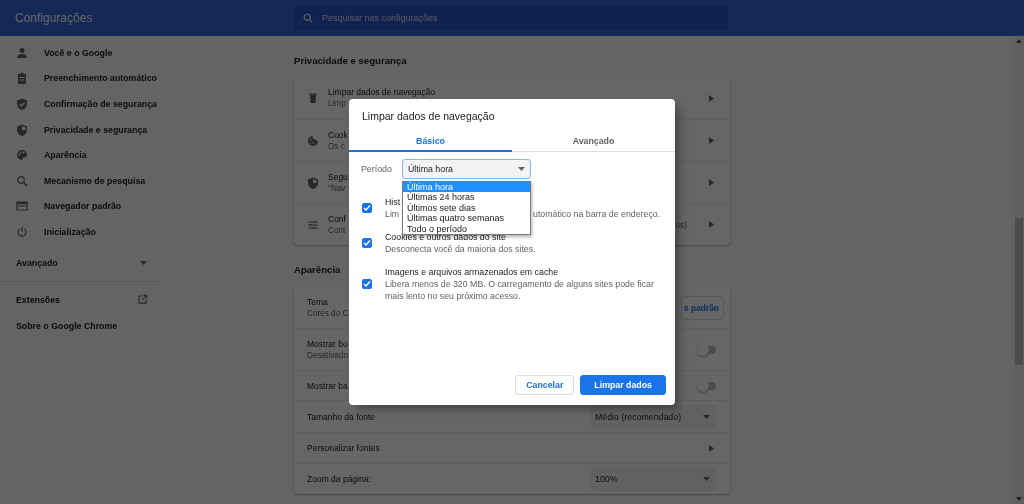 The height and width of the screenshot is (504, 1024). I want to click on setting-title: Segu, so click(338, 176).